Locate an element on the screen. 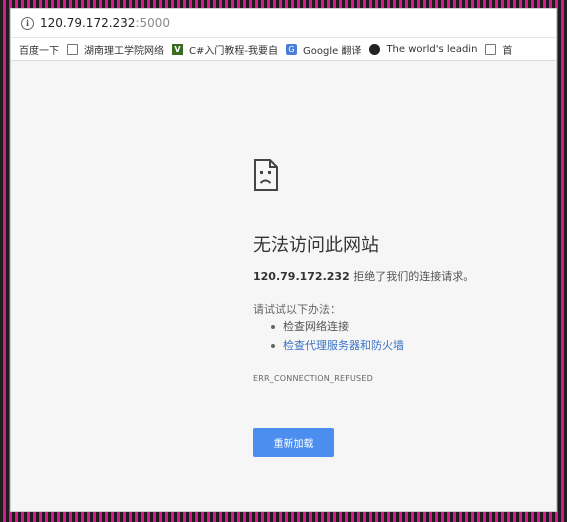 The image size is (567, 522). address-bar: i 120.79.172.232:5000 is located at coordinates (283, 23).